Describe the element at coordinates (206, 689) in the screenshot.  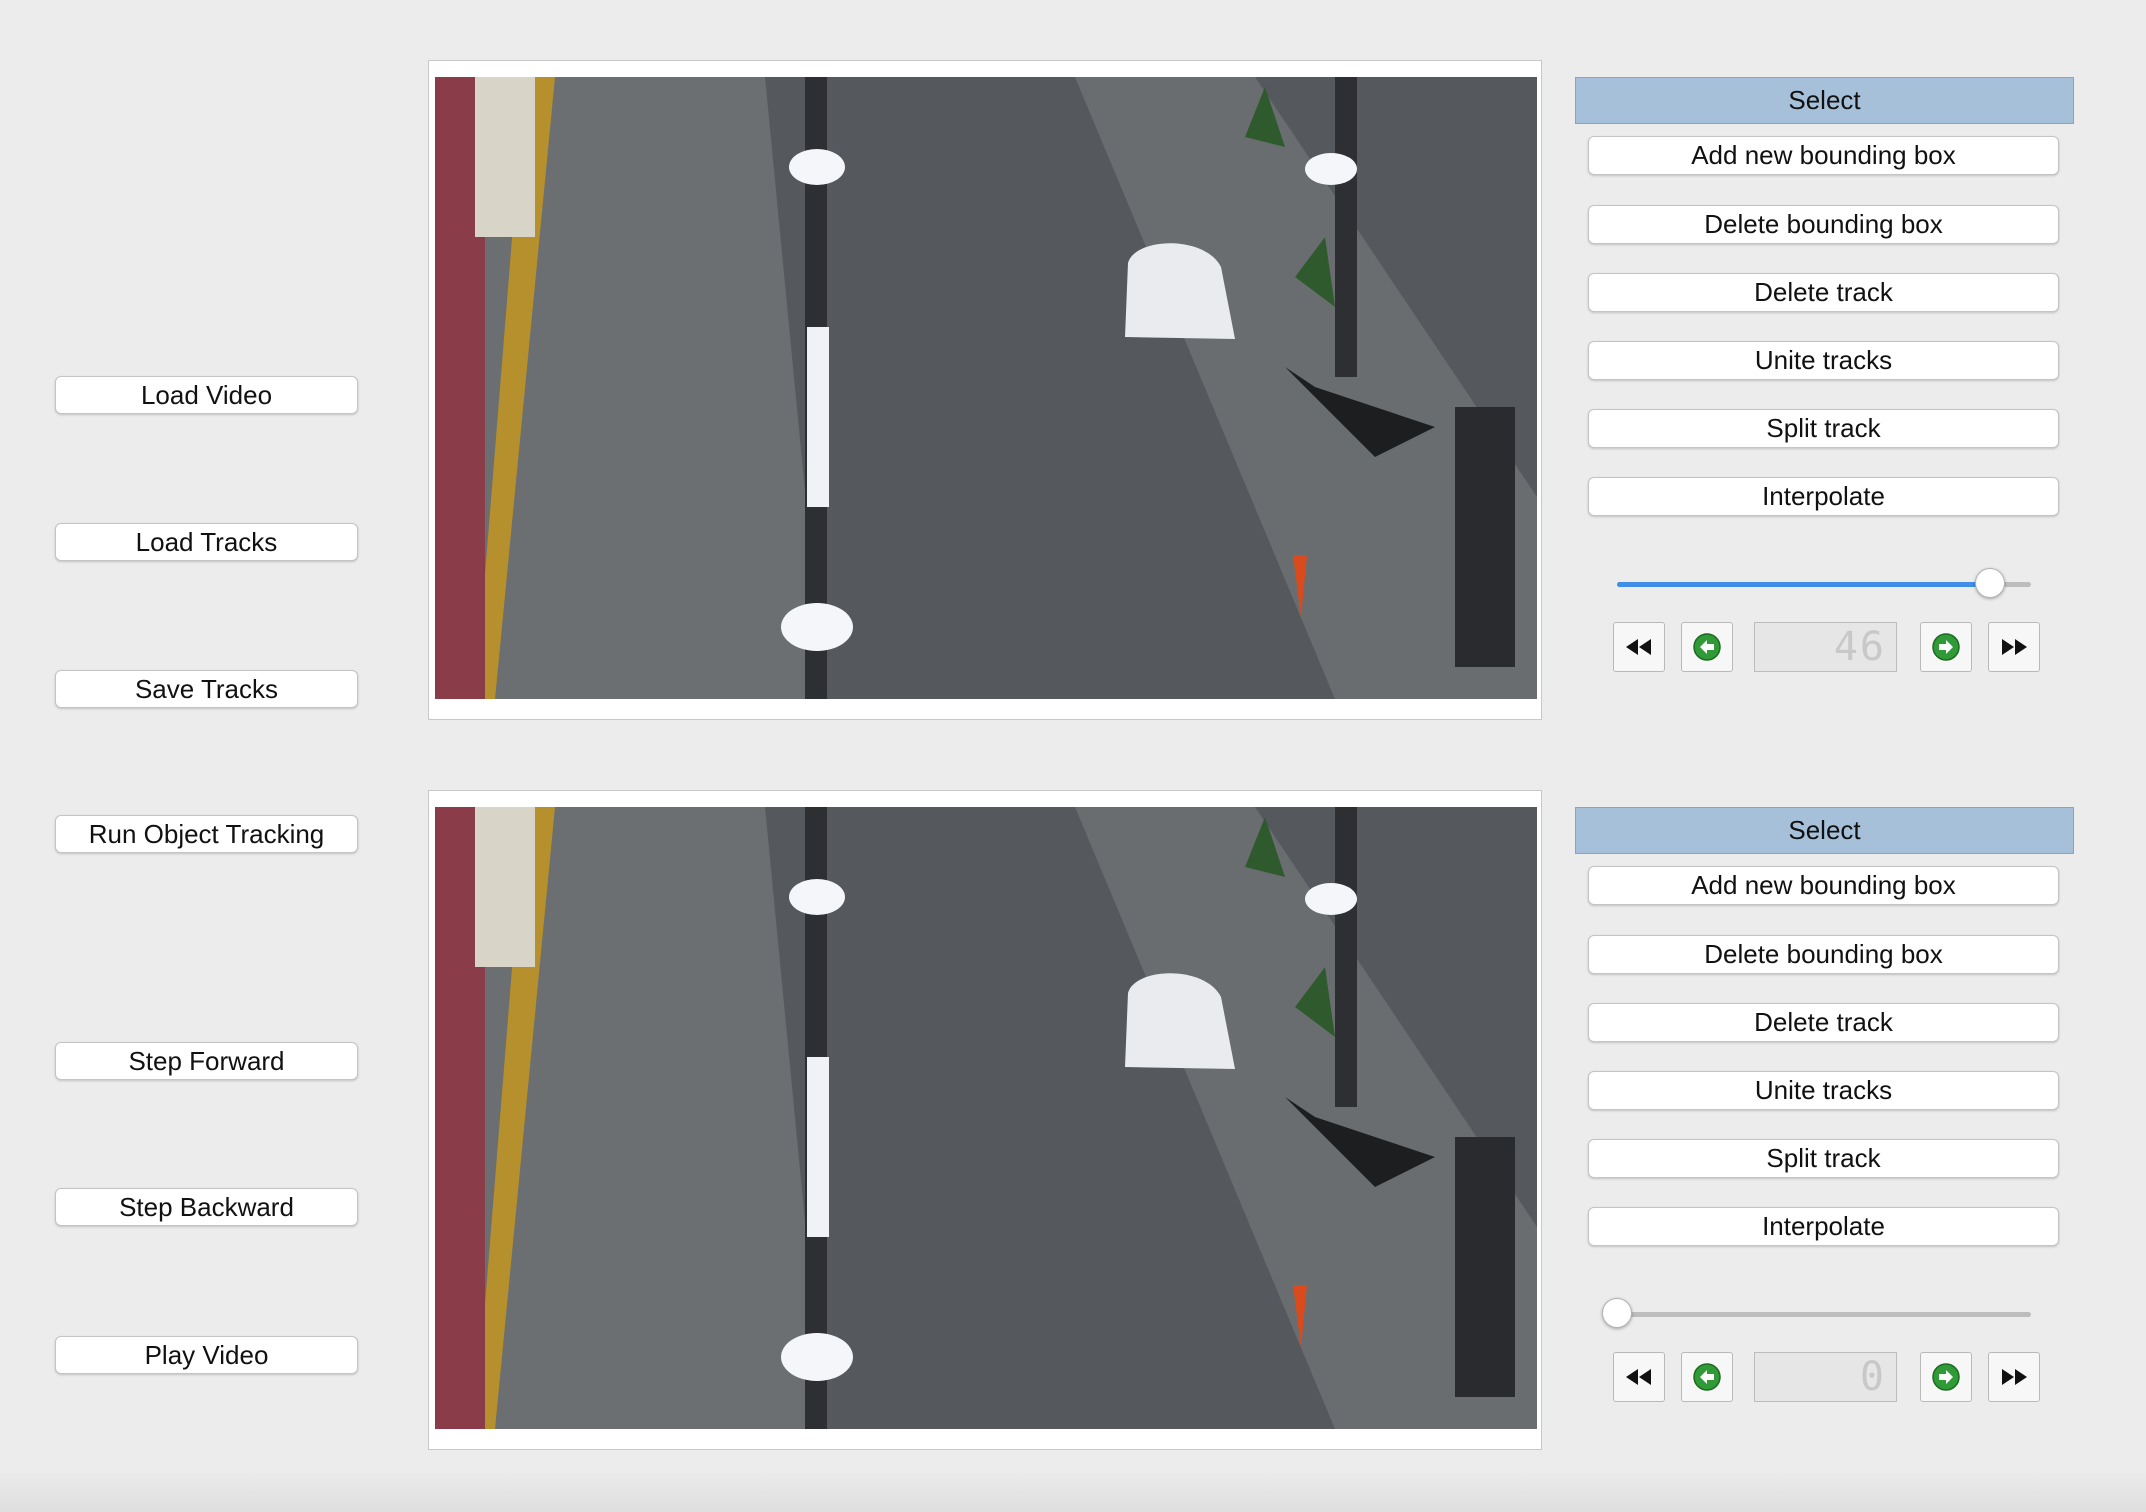
I see `save-tracks-button: Save Tracks` at that location.